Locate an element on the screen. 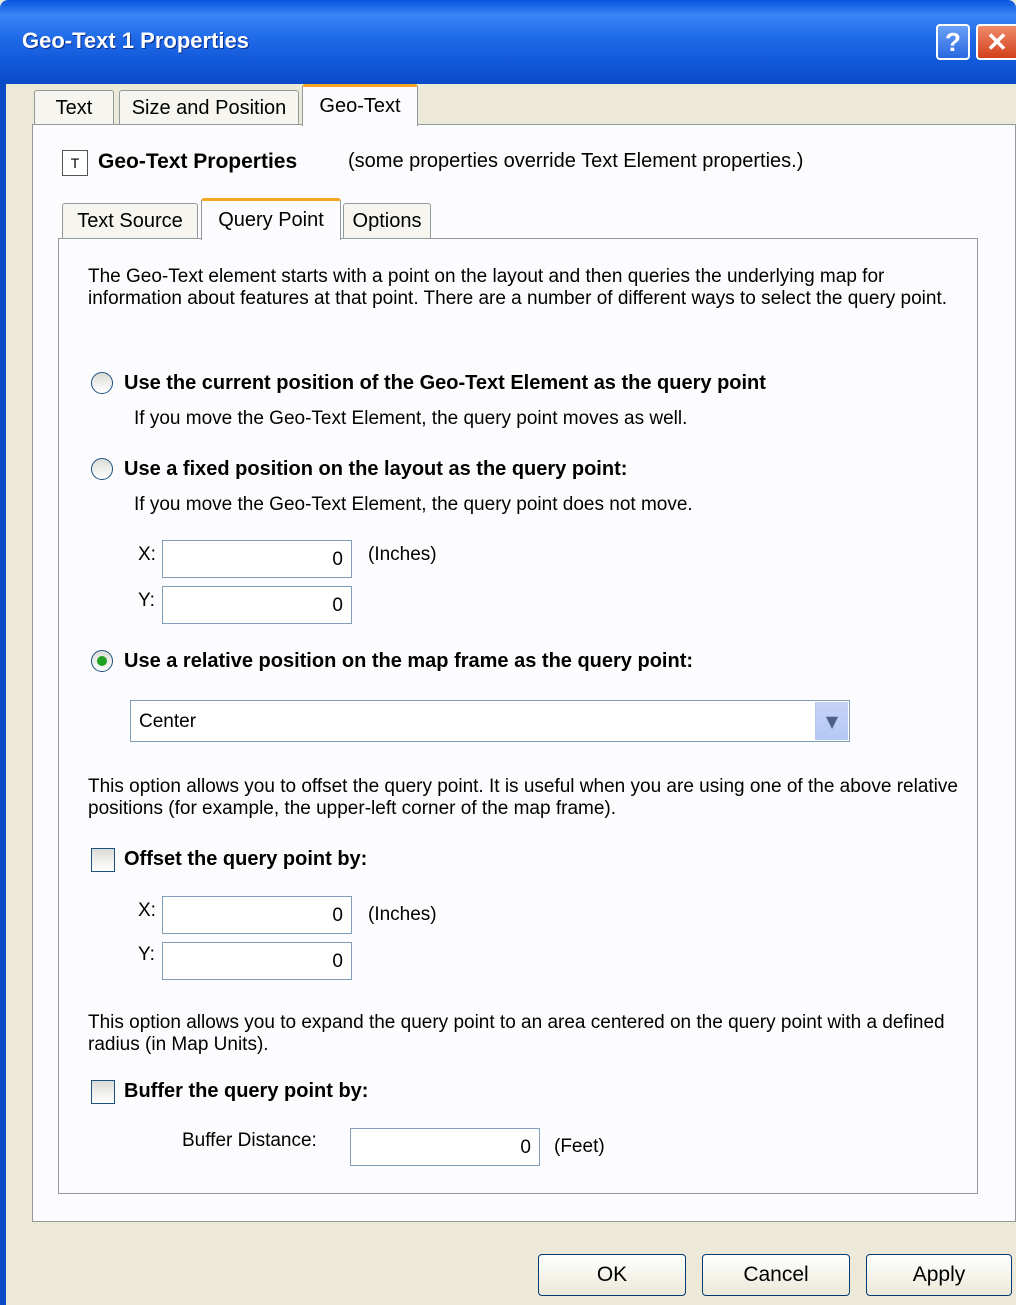 The width and height of the screenshot is (1016, 1305). tab-text: Text is located at coordinates (74, 108).